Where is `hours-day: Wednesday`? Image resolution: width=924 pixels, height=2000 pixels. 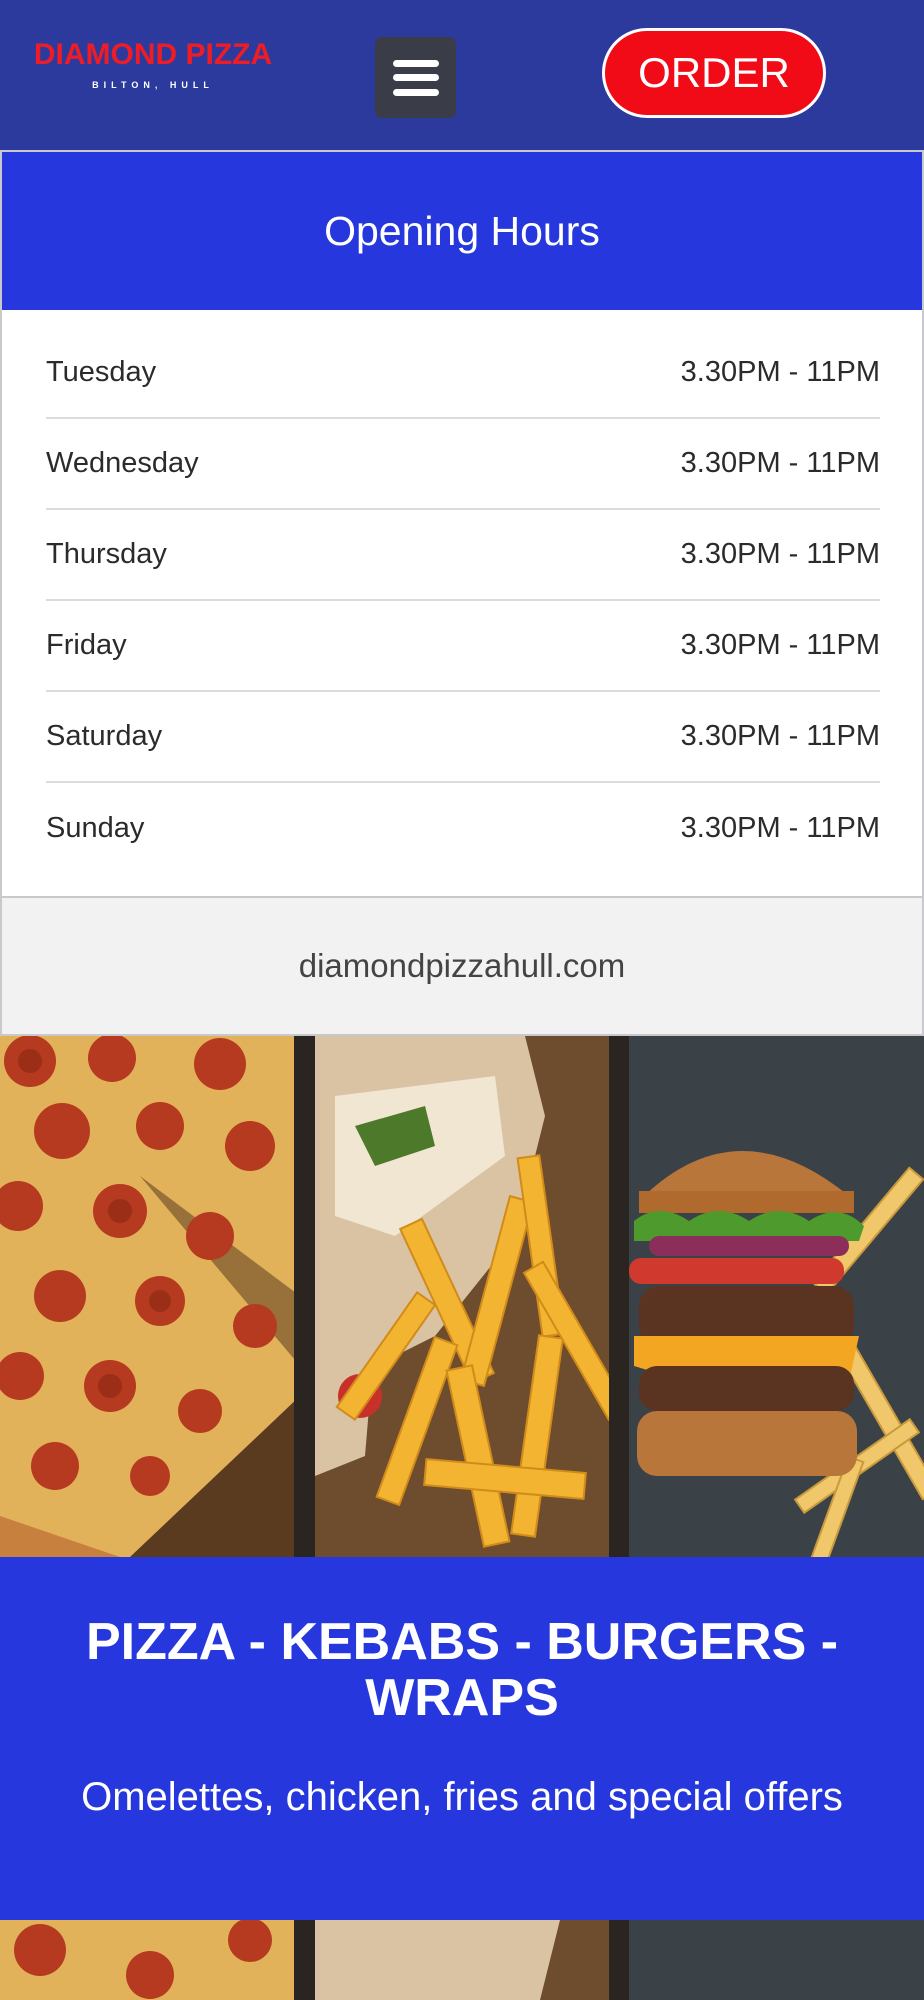
hours-day: Wednesday is located at coordinates (122, 463).